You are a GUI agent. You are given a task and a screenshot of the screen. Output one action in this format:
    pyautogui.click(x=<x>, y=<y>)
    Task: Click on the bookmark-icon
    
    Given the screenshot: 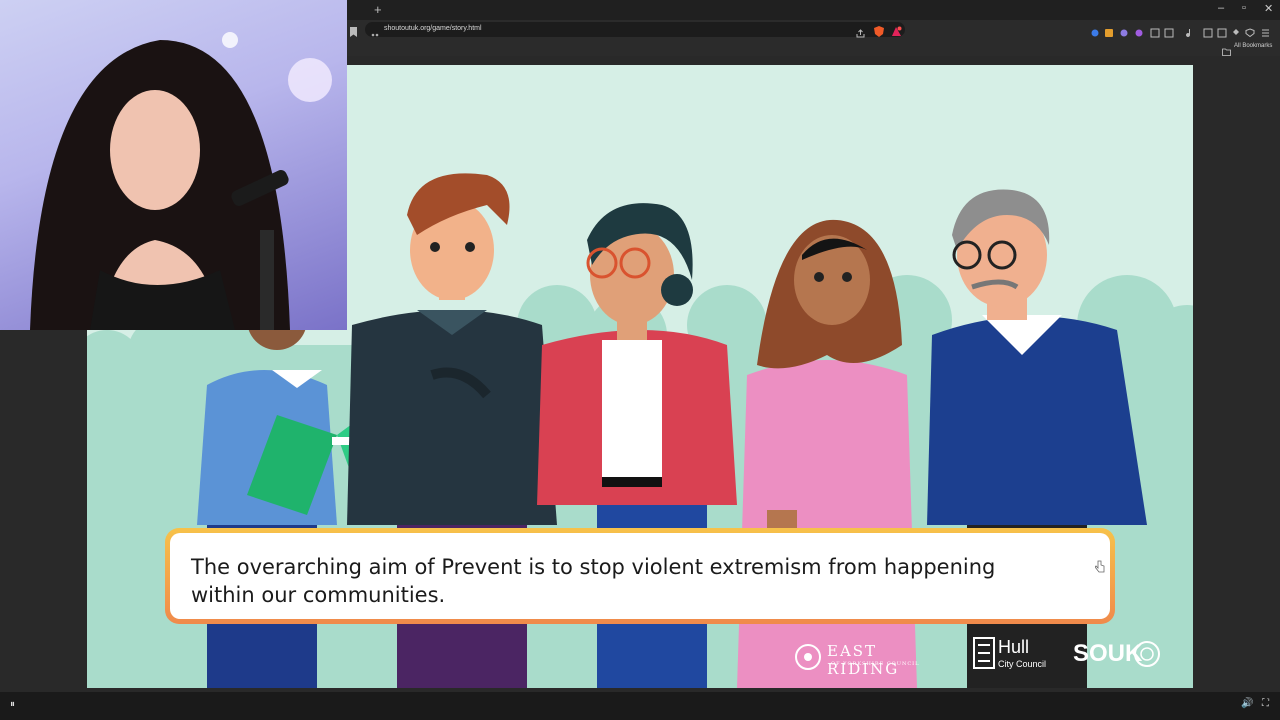 What is the action you would take?
    pyautogui.click(x=353, y=30)
    